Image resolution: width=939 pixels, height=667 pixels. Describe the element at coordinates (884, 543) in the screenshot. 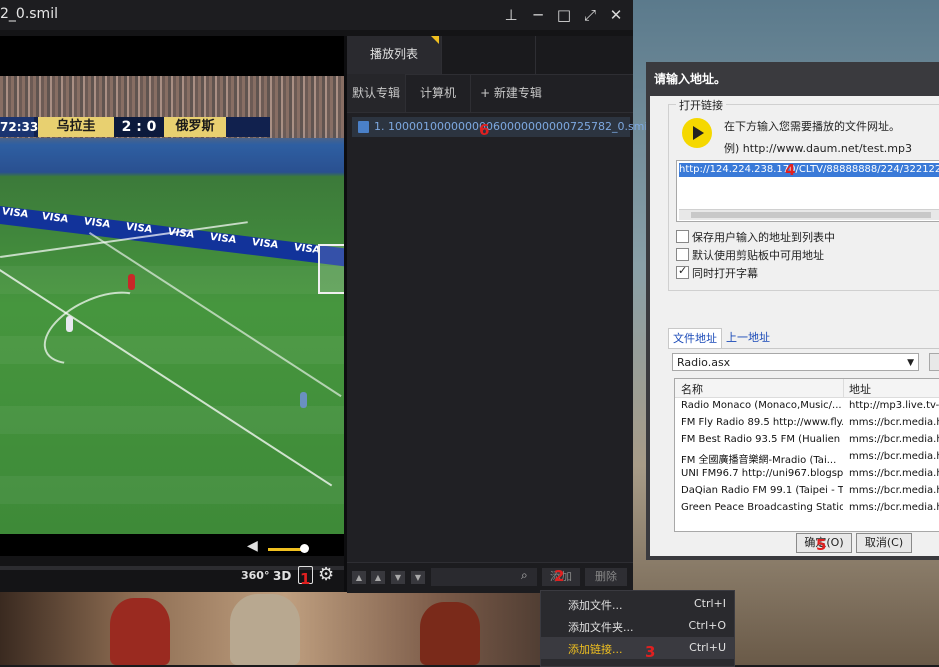

I see `cancel-button: 取消(C)` at that location.